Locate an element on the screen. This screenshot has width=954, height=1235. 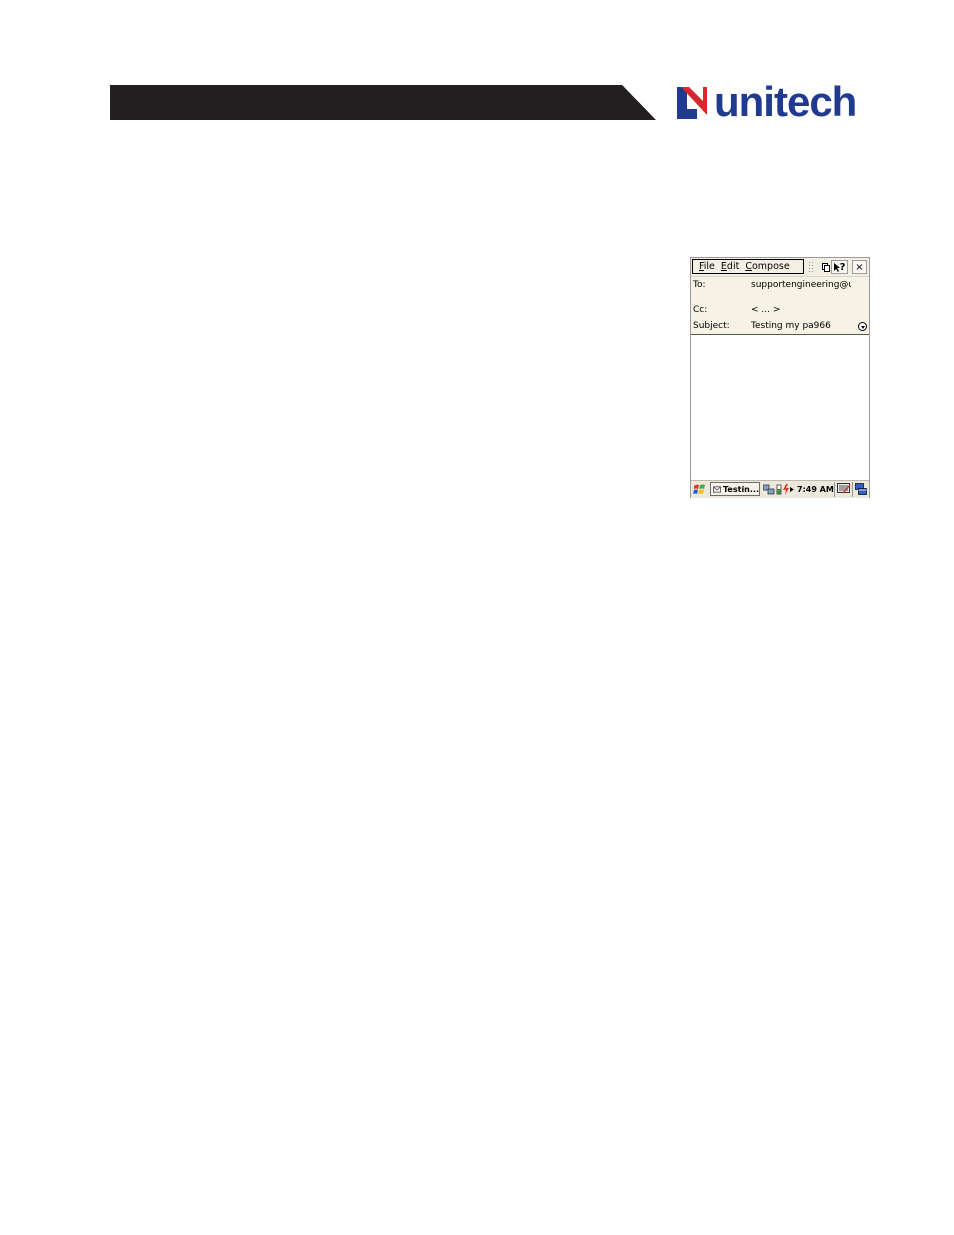
unitech-logo: unitech is located at coordinates (767, 101).